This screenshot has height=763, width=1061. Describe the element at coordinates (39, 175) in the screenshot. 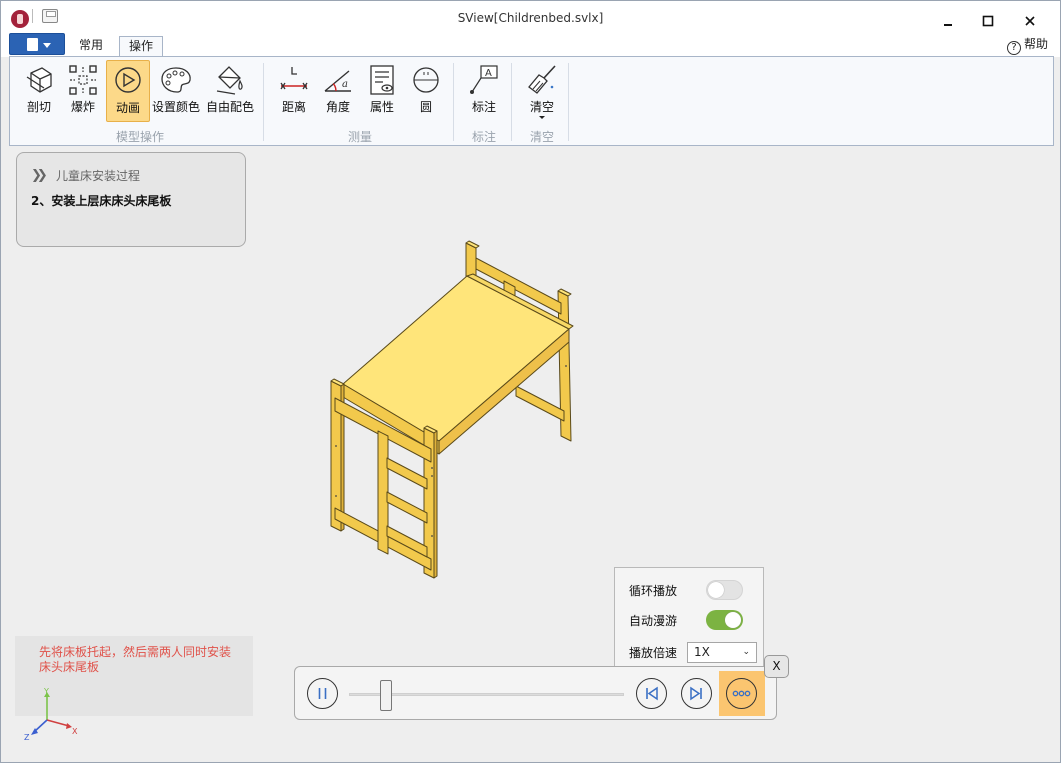

I see `double-chevron-right-icon: ❯❯` at that location.